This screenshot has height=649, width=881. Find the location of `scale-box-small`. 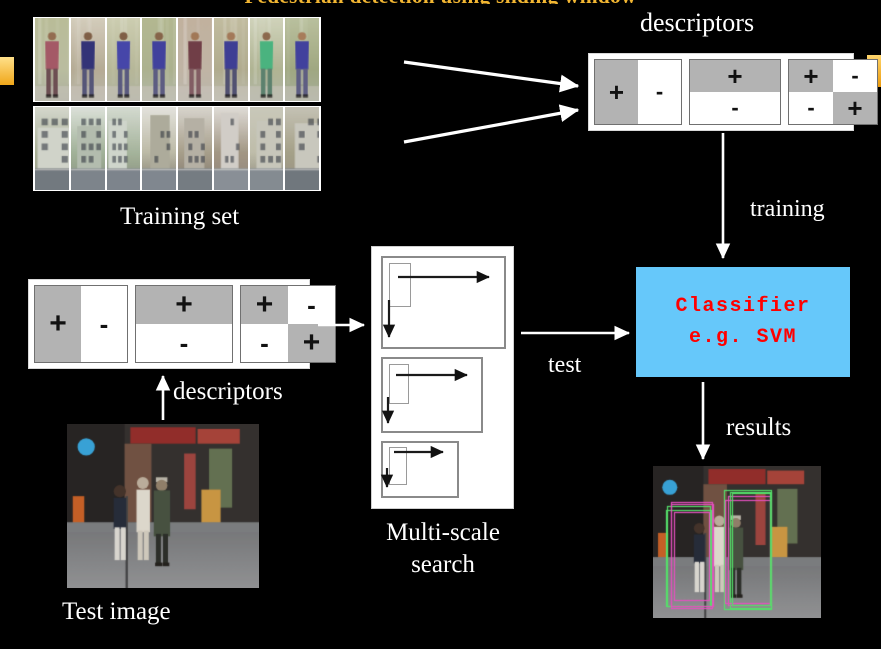

scale-box-small is located at coordinates (420, 469).